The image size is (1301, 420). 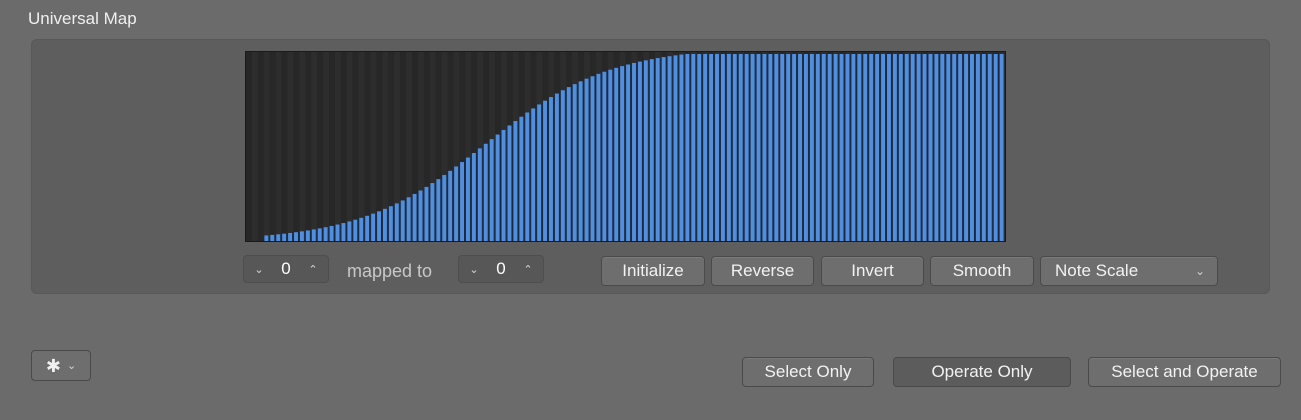 I want to click on note-scale-select: Note Scale ⌄, so click(x=1129, y=271).